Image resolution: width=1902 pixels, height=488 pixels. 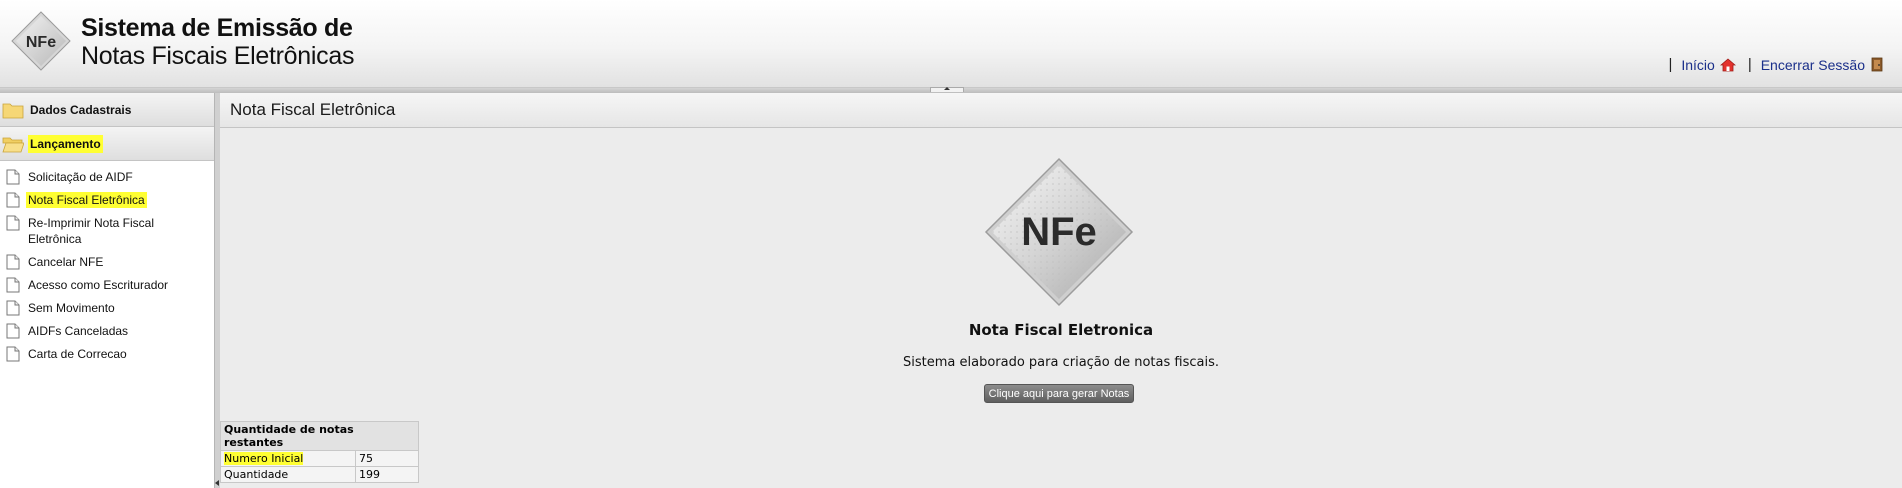 What do you see at coordinates (217, 483) in the screenshot?
I see `collapse-sidebar-arrow-icon` at bounding box center [217, 483].